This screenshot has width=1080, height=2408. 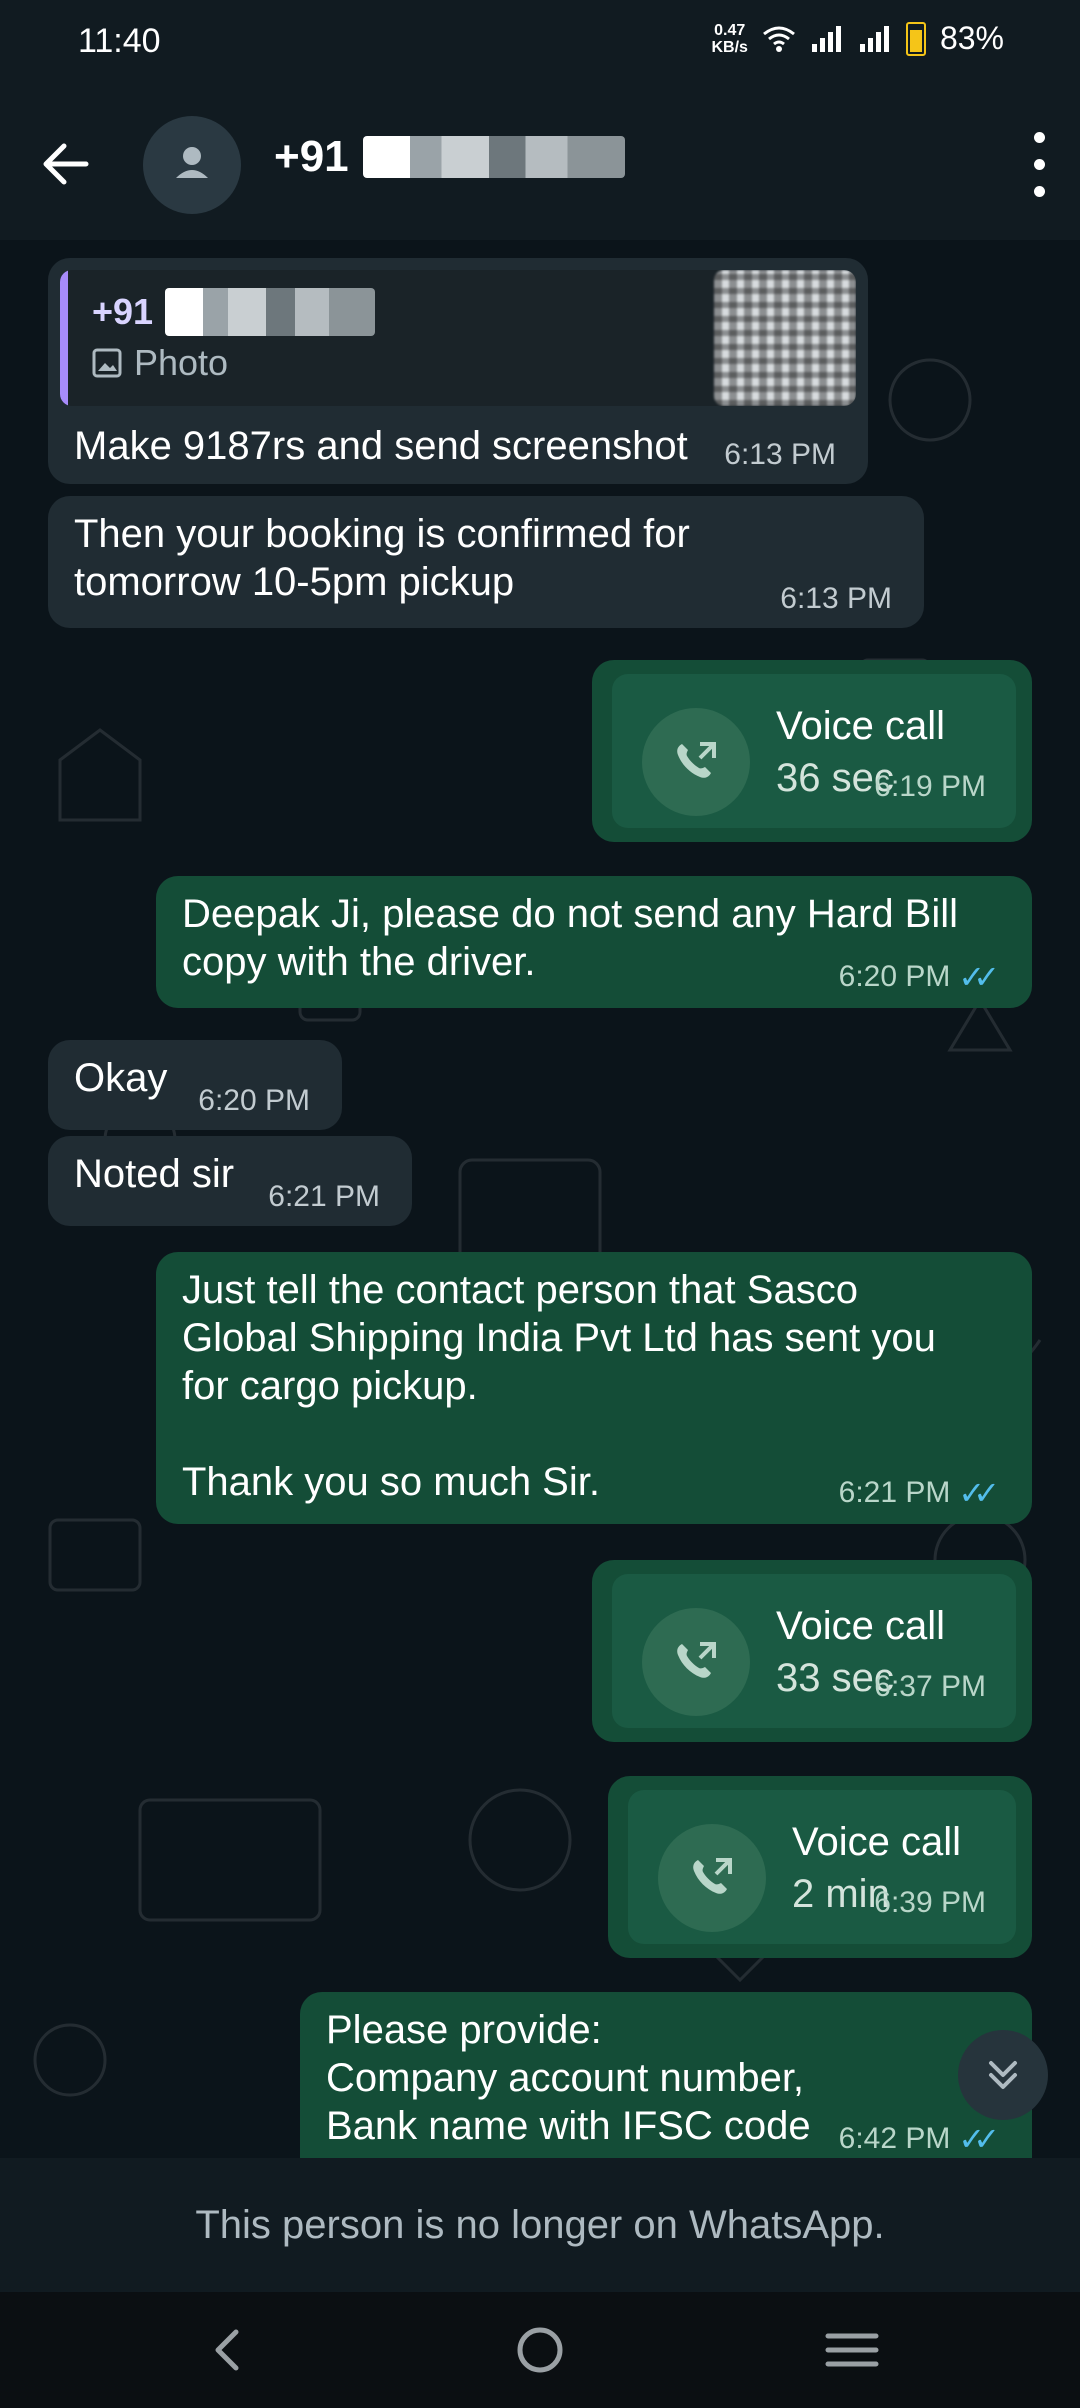 What do you see at coordinates (230, 1181) in the screenshot?
I see `message-incoming-4: Noted sir 6:21 PM` at bounding box center [230, 1181].